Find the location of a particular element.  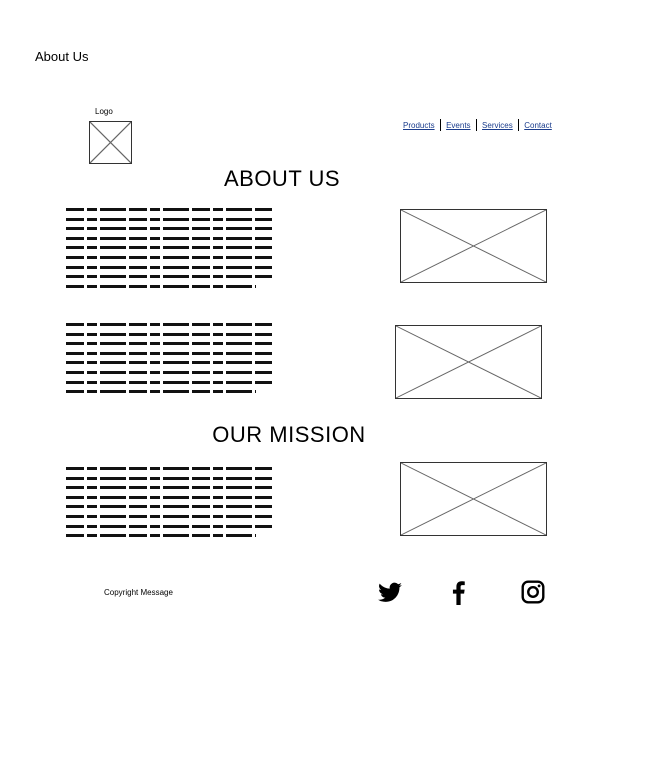

nav-contact: Contact is located at coordinates (538, 125).